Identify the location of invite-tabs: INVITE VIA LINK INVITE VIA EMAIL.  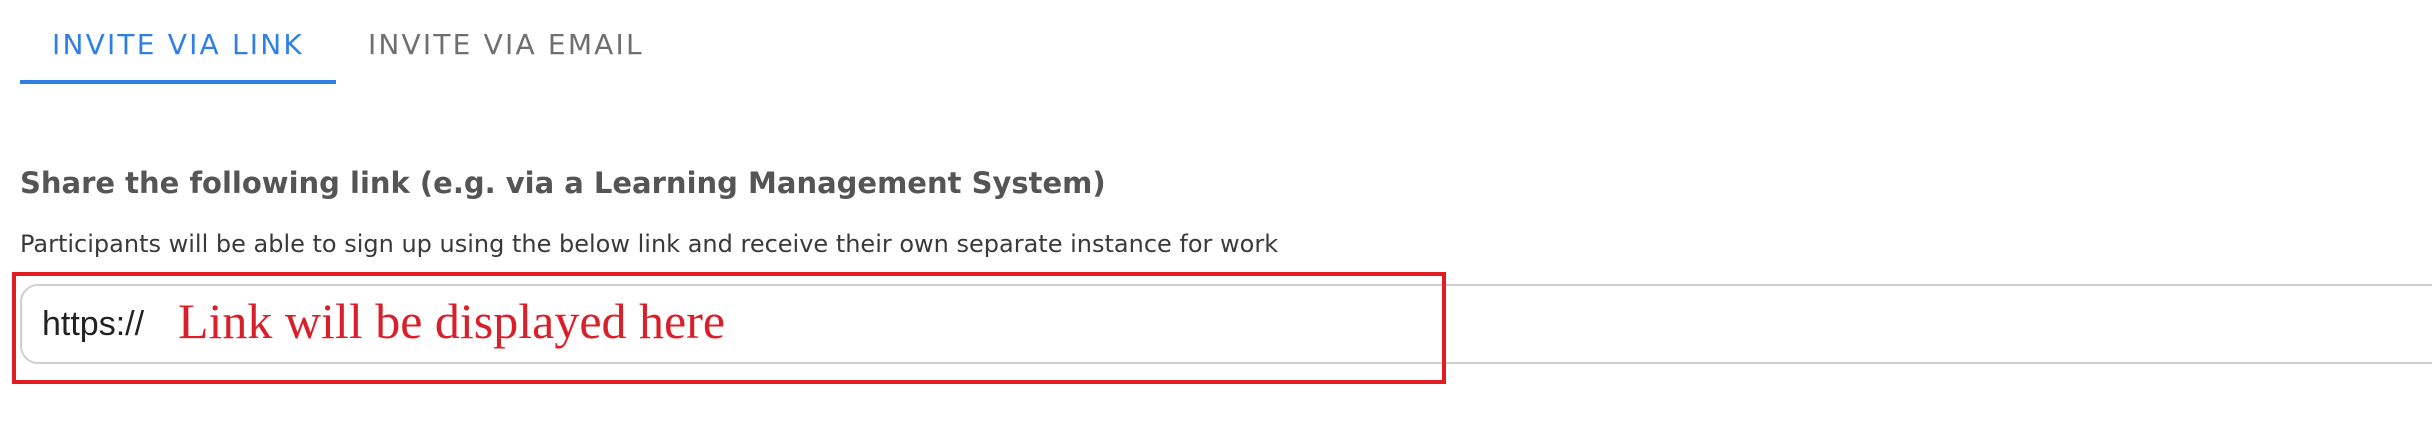
(348, 42).